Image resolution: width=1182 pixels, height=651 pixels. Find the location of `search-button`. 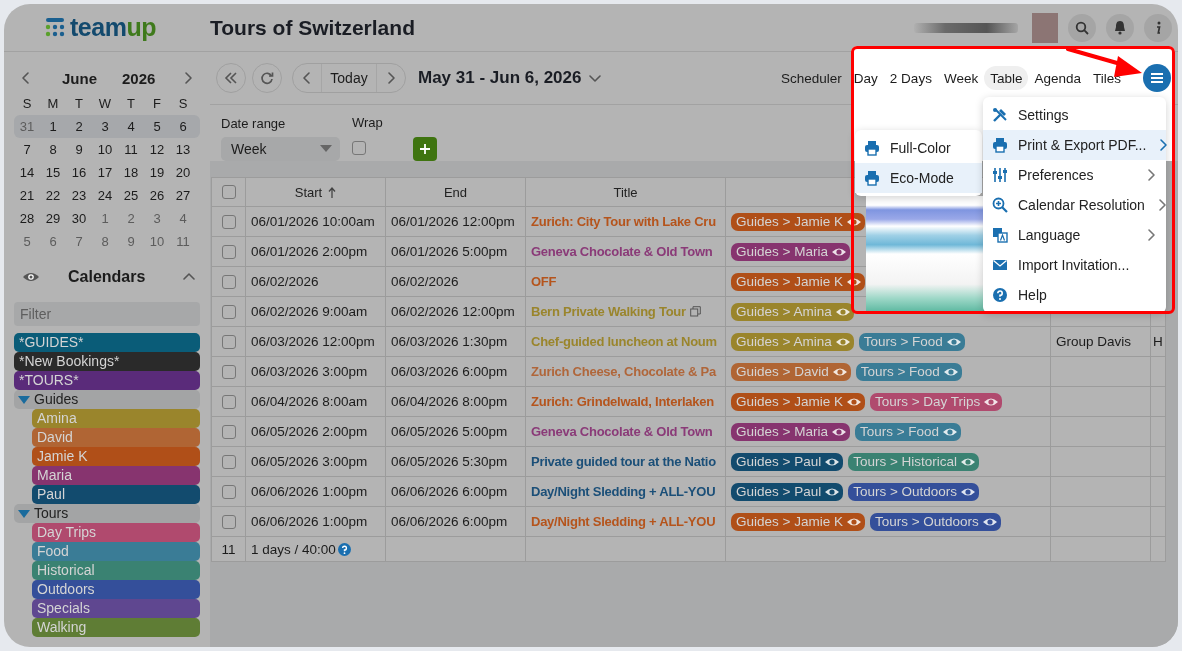

search-button is located at coordinates (1082, 27).